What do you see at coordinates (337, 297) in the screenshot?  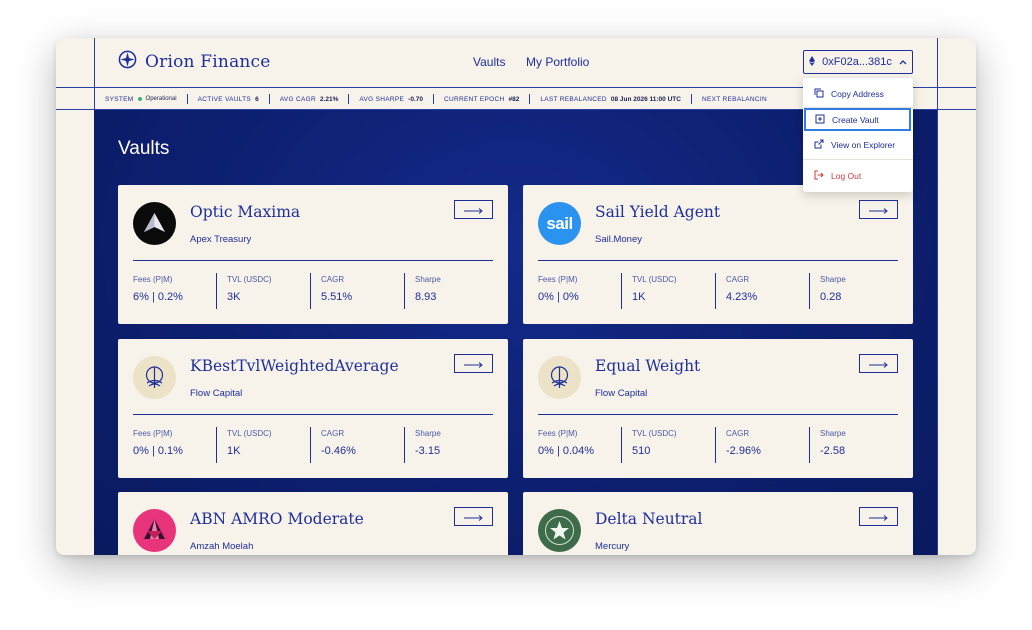 I see `metric-value: 5.51%` at bounding box center [337, 297].